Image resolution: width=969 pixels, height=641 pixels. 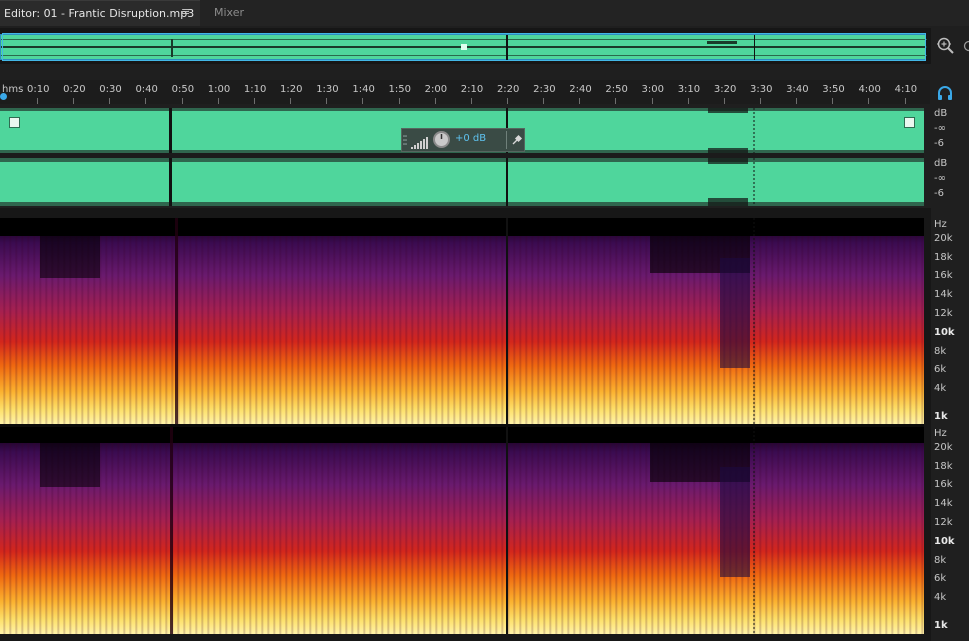 I want to click on ruler-tick-label: 4:00, so click(x=869, y=89).